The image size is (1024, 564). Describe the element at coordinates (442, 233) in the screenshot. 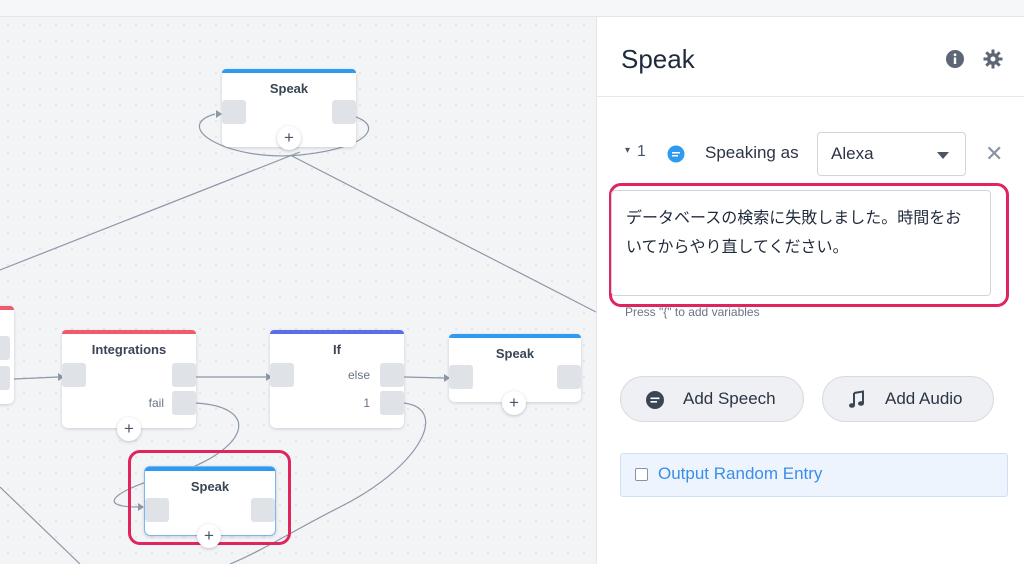

I see `wire-speak-top-to-right` at that location.